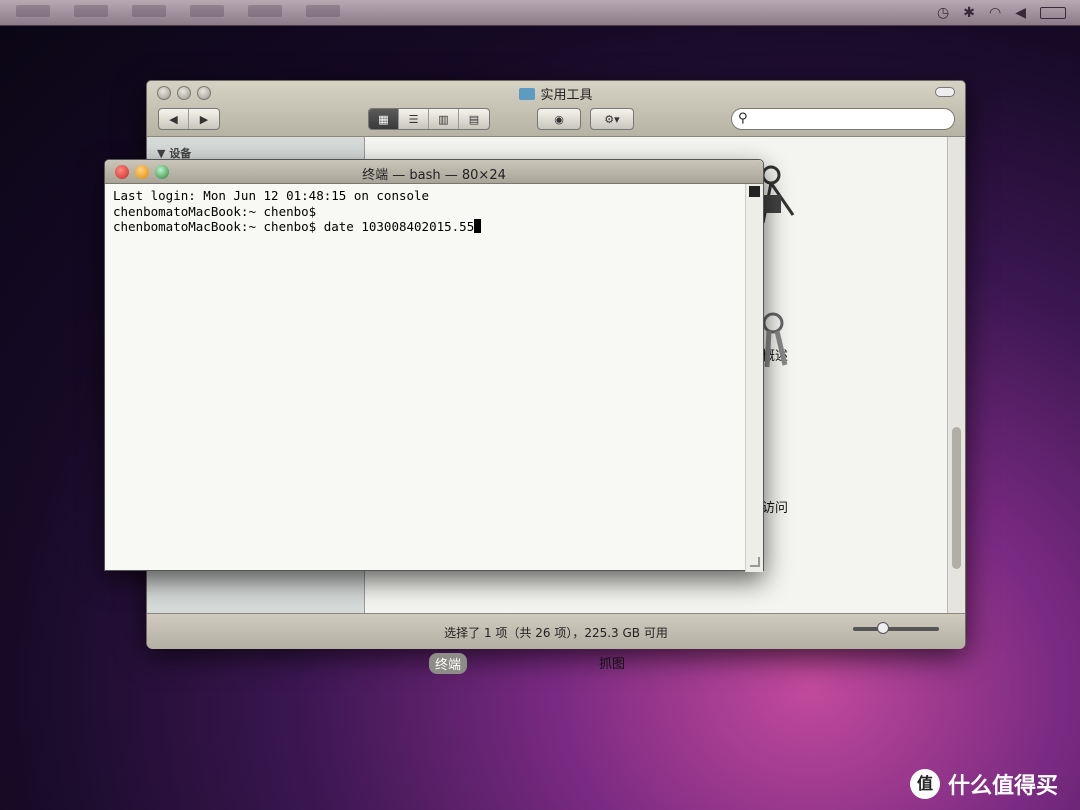 Image resolution: width=1080 pixels, height=810 pixels. I want to click on resize-grip-icon, so click(755, 562).